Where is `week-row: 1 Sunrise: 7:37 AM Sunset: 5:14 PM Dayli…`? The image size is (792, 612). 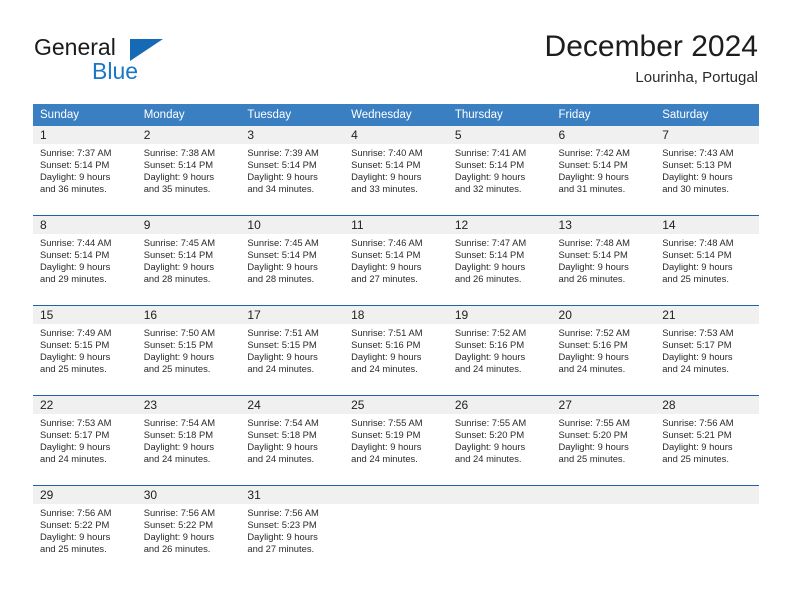 week-row: 1 Sunrise: 7:37 AM Sunset: 5:14 PM Dayli… is located at coordinates (396, 170).